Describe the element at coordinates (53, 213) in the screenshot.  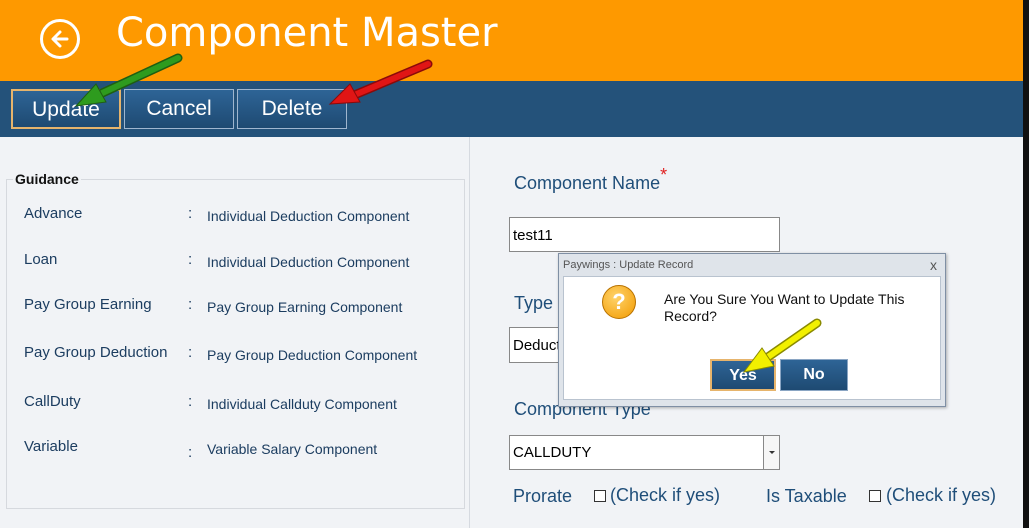
I see `guidance-key: Advance` at that location.